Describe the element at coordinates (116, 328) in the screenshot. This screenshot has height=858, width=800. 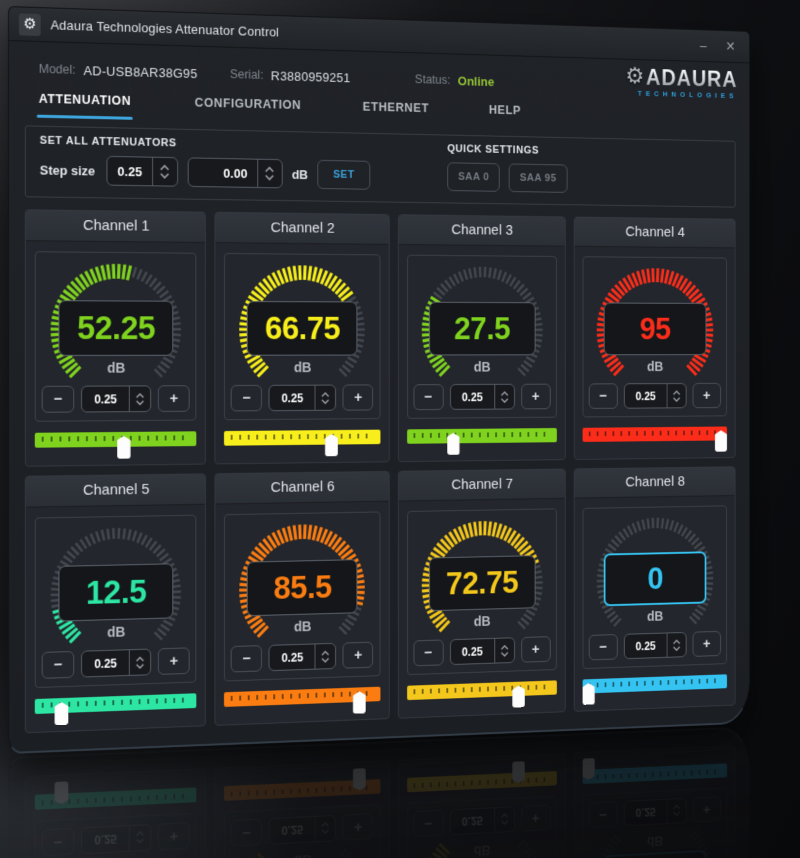
I see `attenuation-value-display: 52.25` at that location.